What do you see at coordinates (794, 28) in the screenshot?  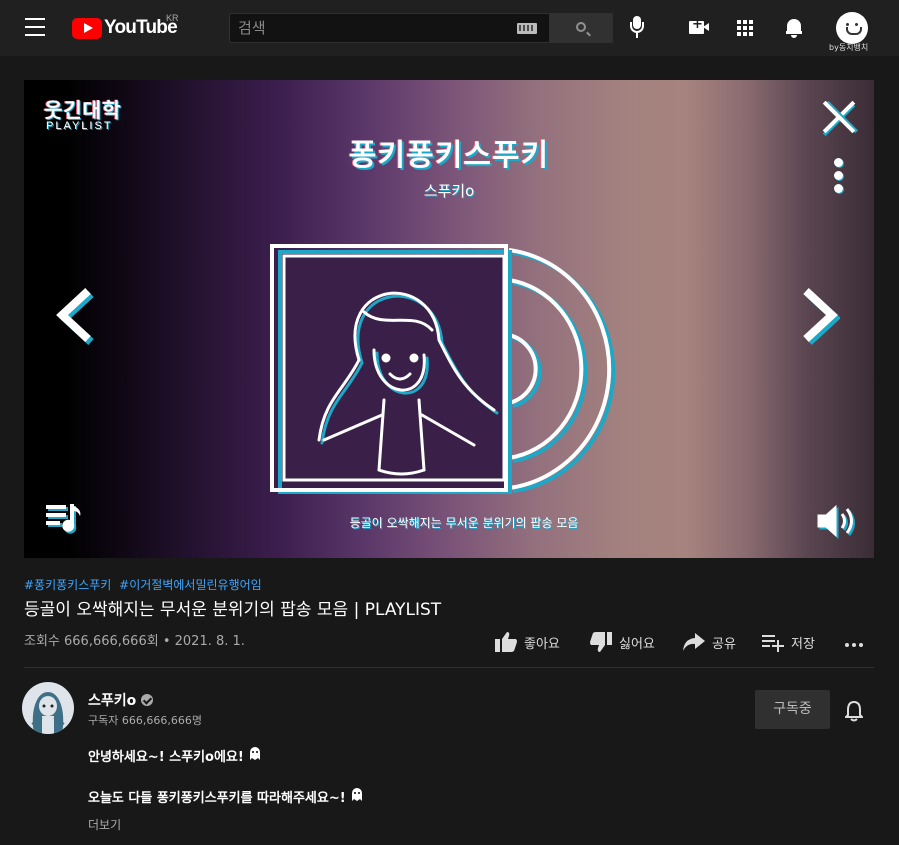 I see `notifications-icon` at bounding box center [794, 28].